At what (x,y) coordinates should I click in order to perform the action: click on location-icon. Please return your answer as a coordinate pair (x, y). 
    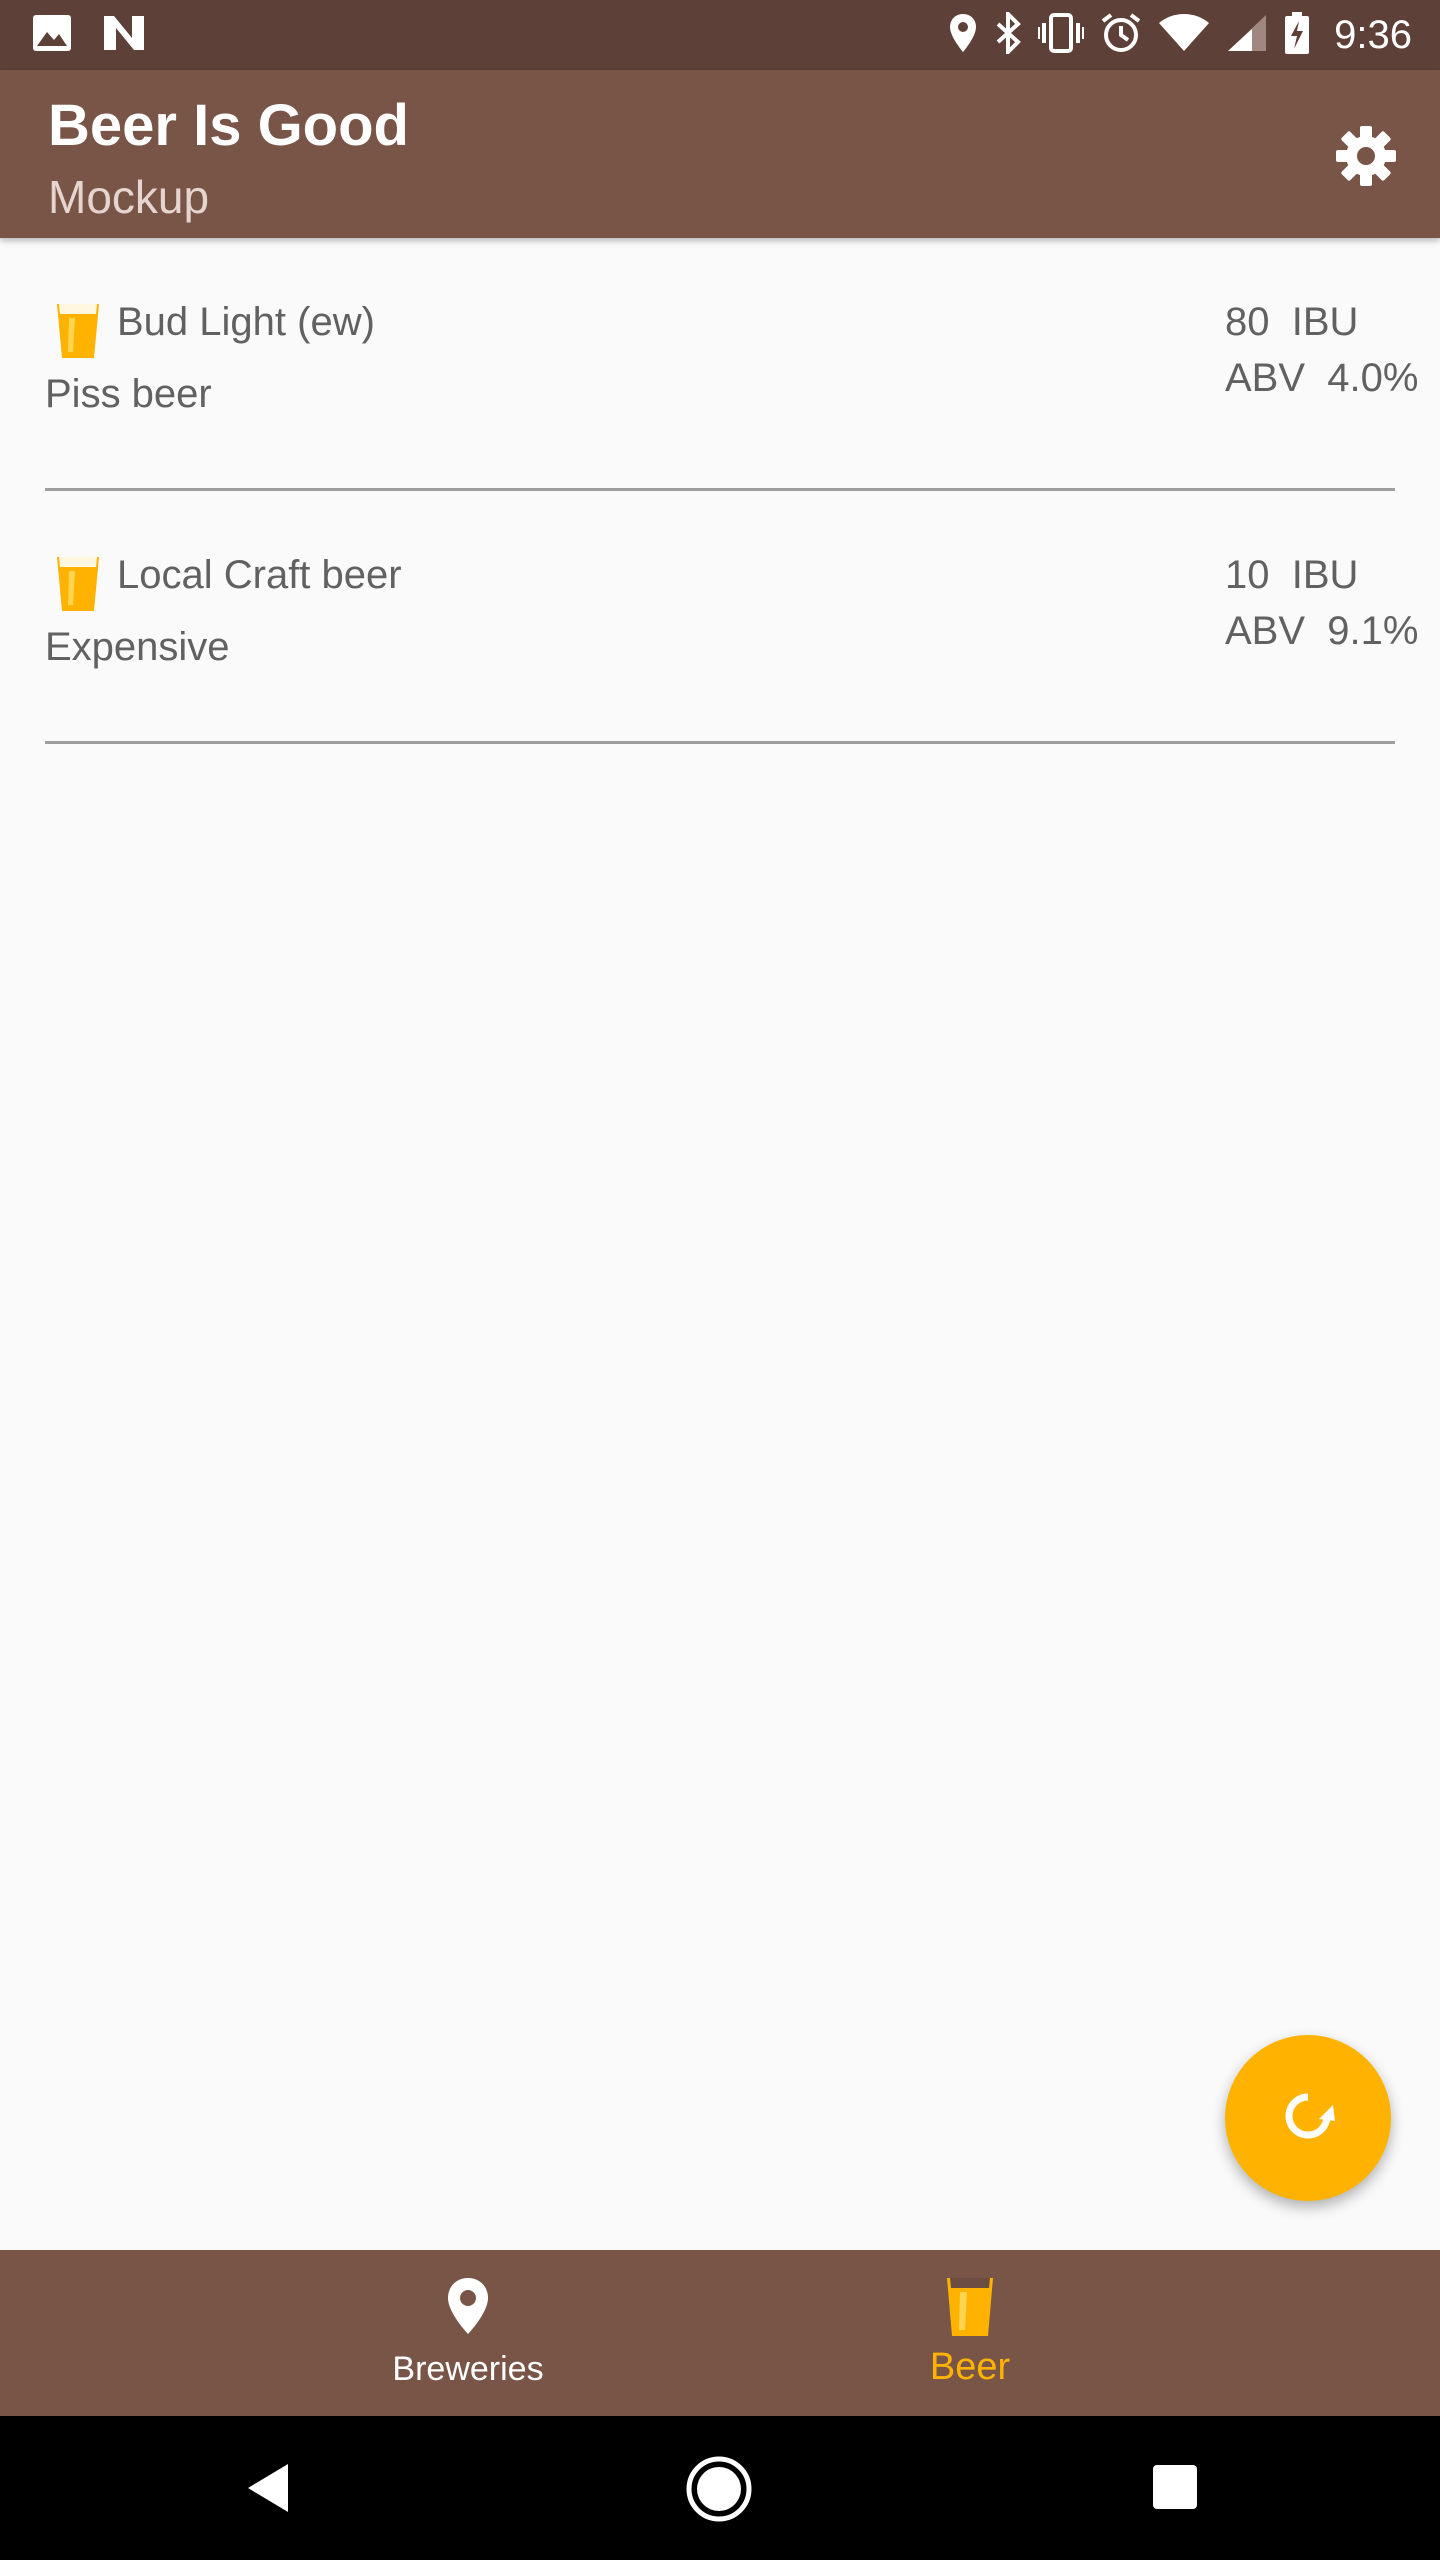
    Looking at the image, I should click on (963, 35).